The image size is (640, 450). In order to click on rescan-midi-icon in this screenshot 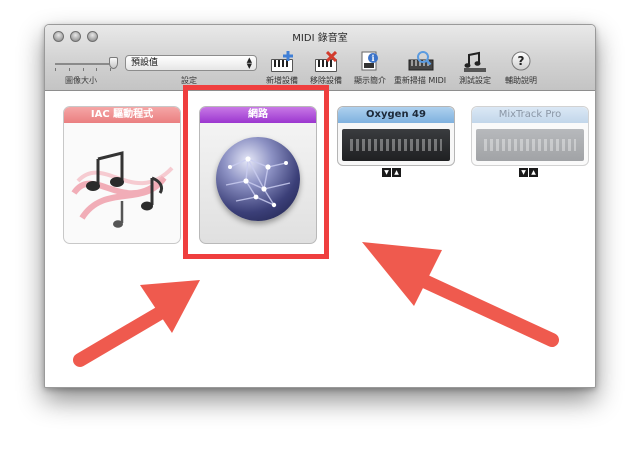, I will do `click(421, 62)`.